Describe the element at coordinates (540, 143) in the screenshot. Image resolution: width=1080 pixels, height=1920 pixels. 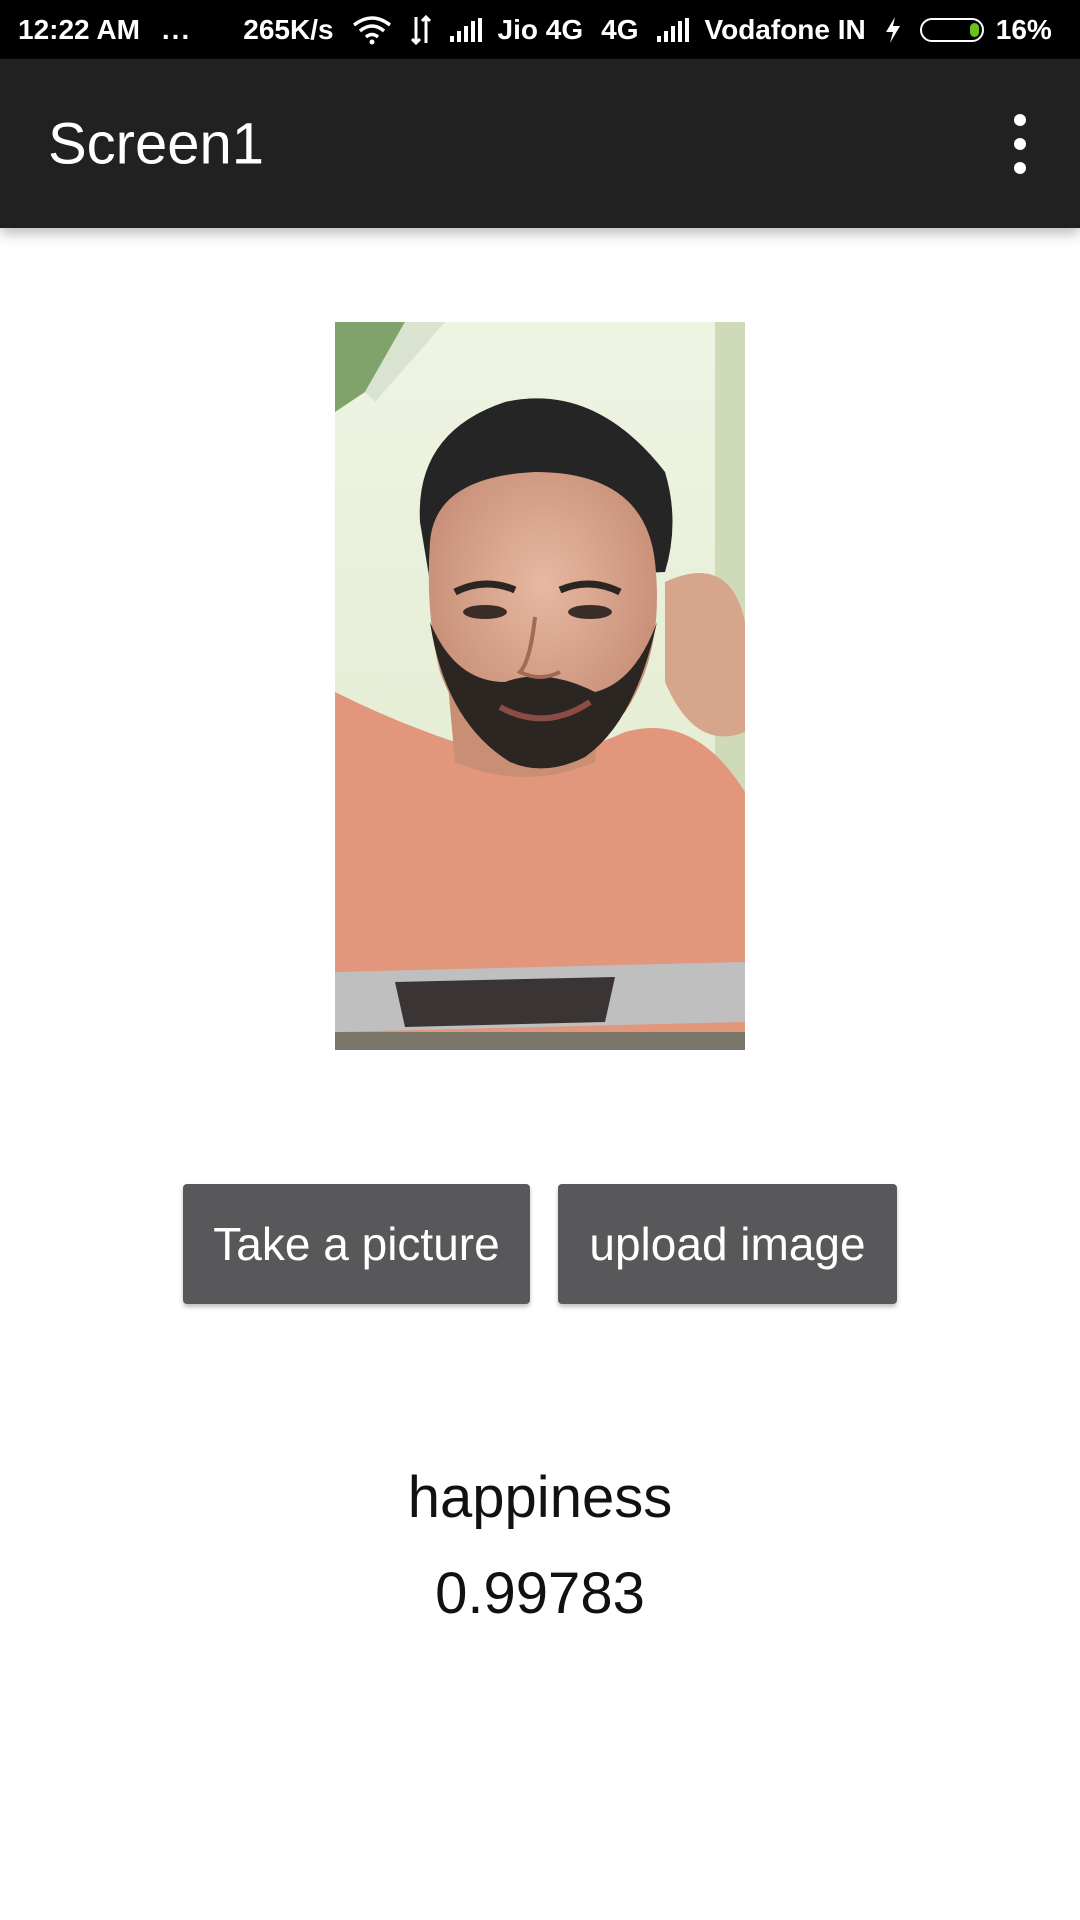
I see `app-bar: Screen1` at that location.